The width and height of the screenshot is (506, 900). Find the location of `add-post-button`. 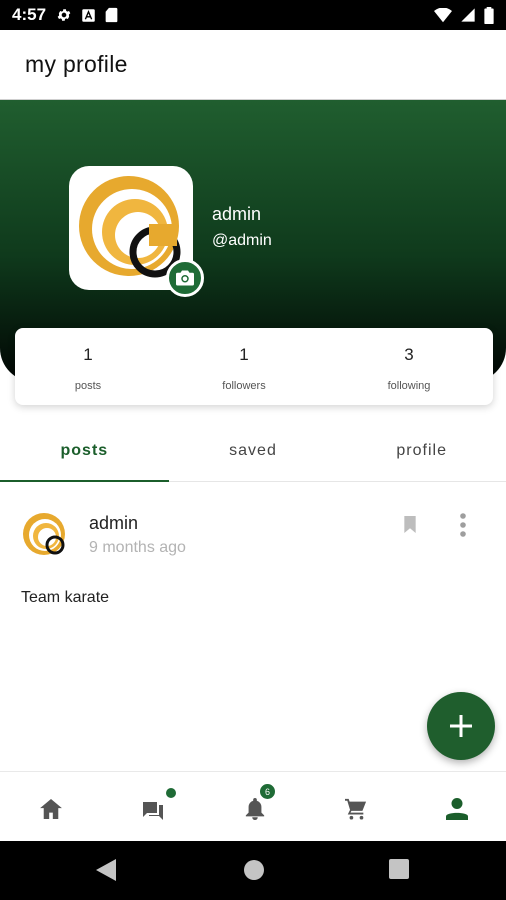

add-post-button is located at coordinates (461, 726).